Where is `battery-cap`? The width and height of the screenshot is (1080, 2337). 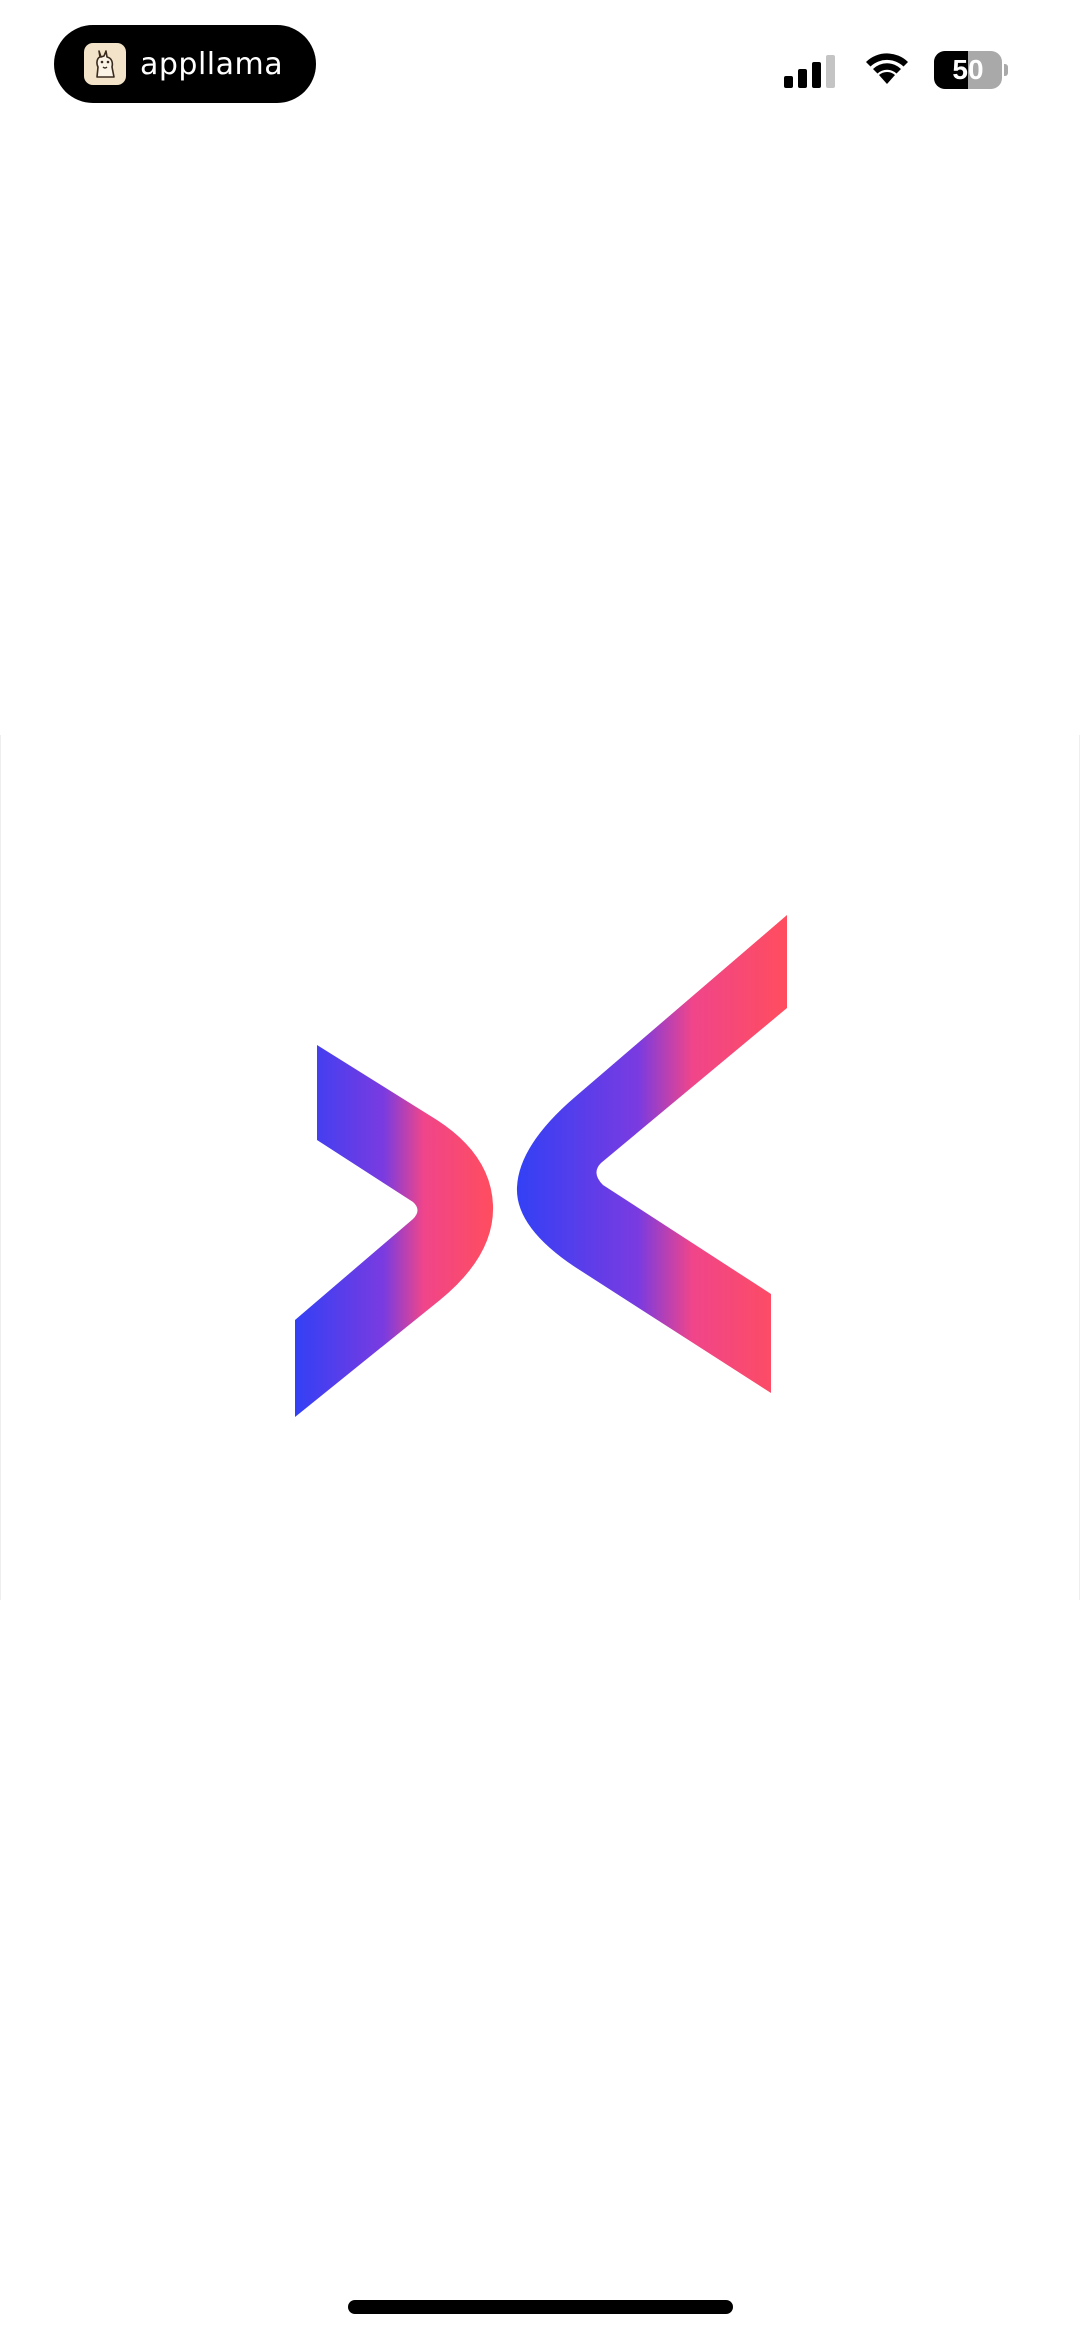
battery-cap is located at coordinates (1006, 70).